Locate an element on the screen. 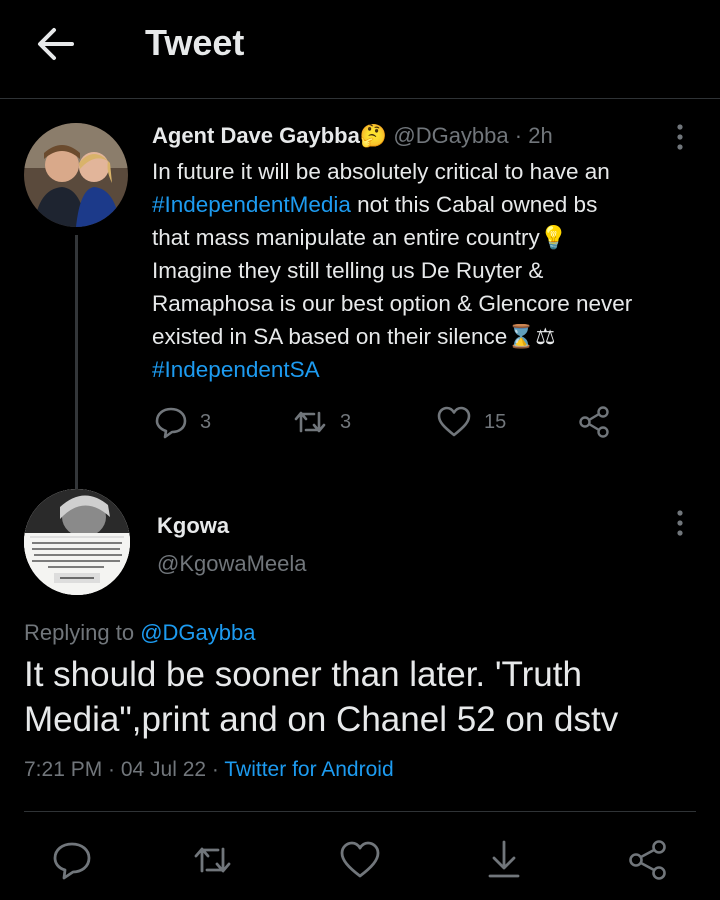 Image resolution: width=720 pixels, height=900 pixels. page-title: Tweet is located at coordinates (195, 42).